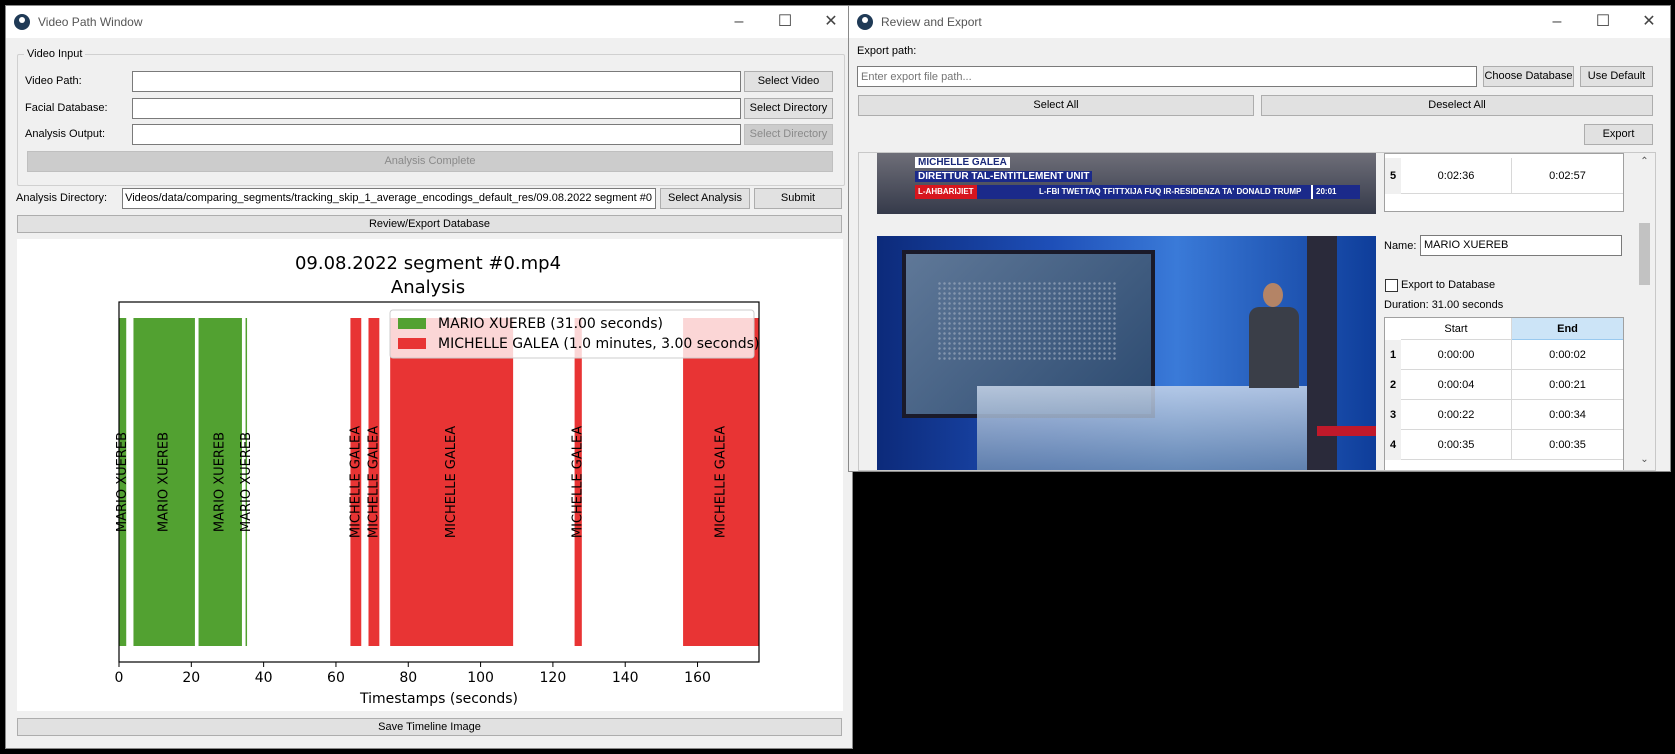 The height and width of the screenshot is (754, 1675). What do you see at coordinates (1618, 134) in the screenshot?
I see `export-button: Export` at bounding box center [1618, 134].